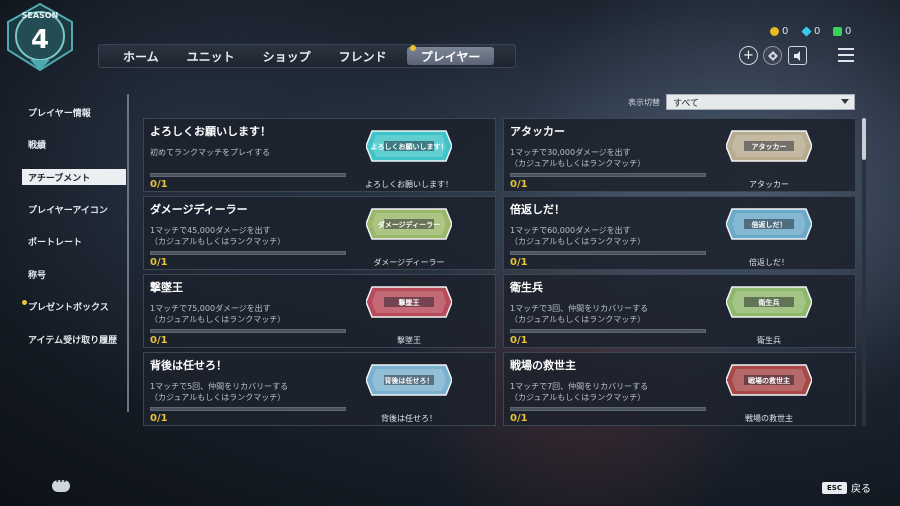  I want to click on sidebar-item-receive-history: アイテム受け取り履歴, so click(74, 339).